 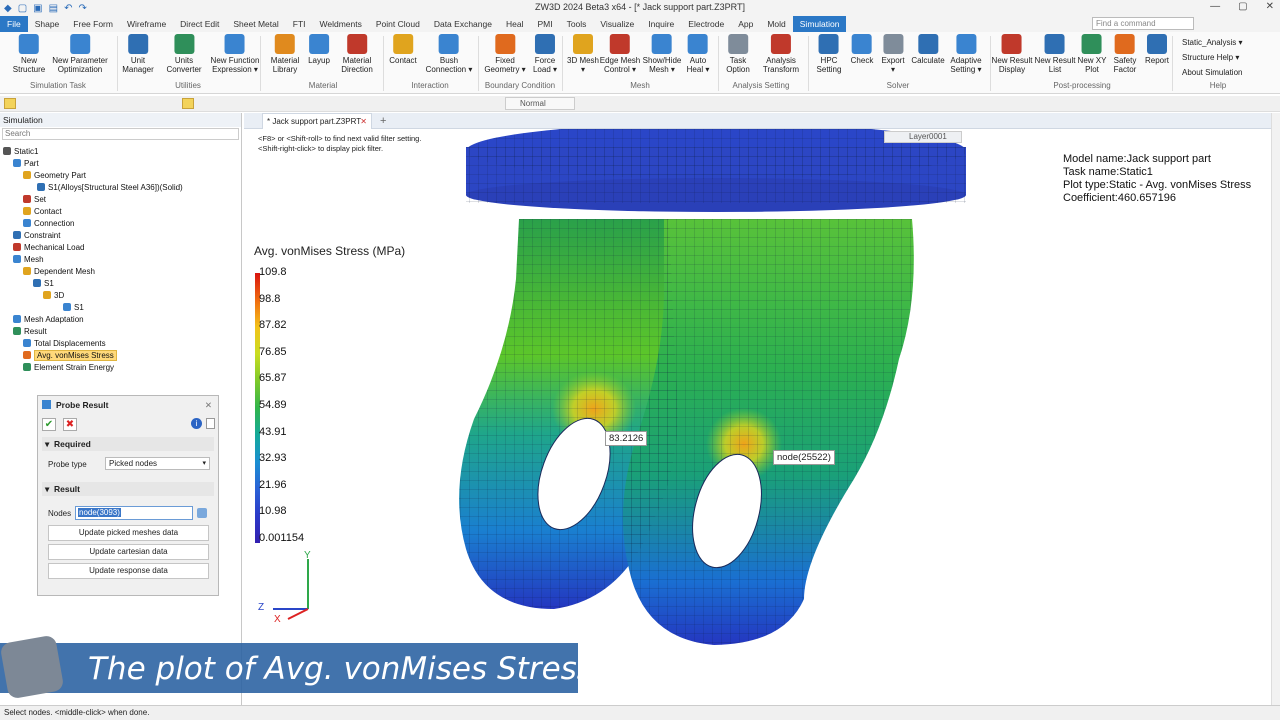 What do you see at coordinates (1125, 54) in the screenshot?
I see `ribbon-button-26: Safety Factor` at bounding box center [1125, 54].